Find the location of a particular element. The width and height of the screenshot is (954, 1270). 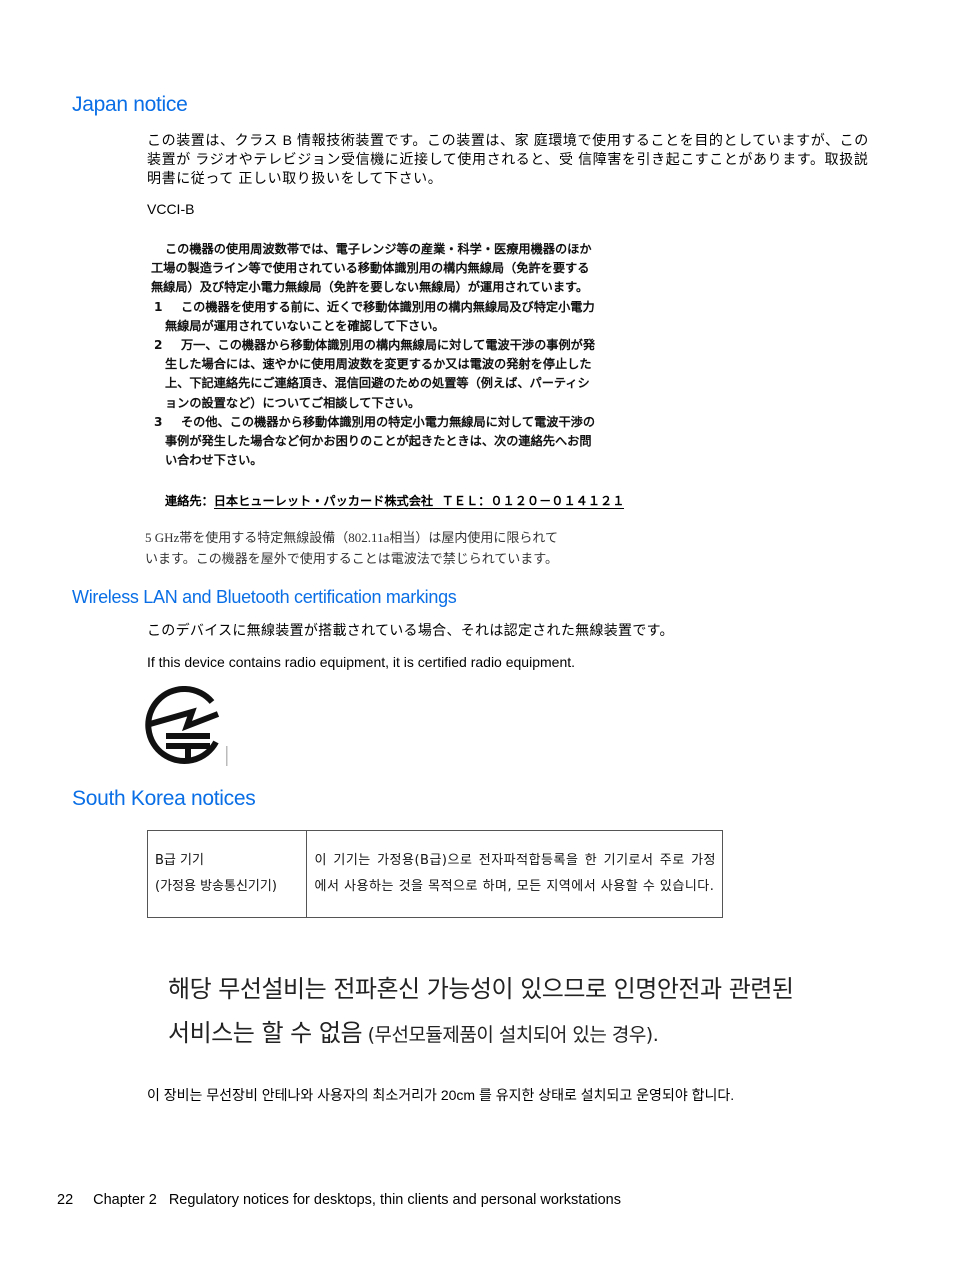

item-number: 1 is located at coordinates (158, 306).